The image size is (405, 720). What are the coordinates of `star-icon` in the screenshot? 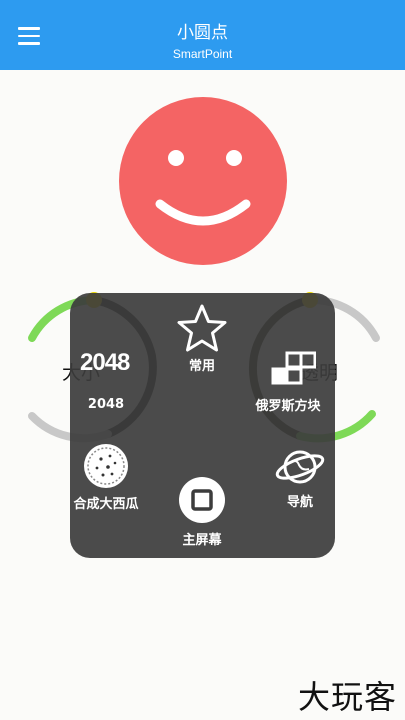 It's located at (202, 328).